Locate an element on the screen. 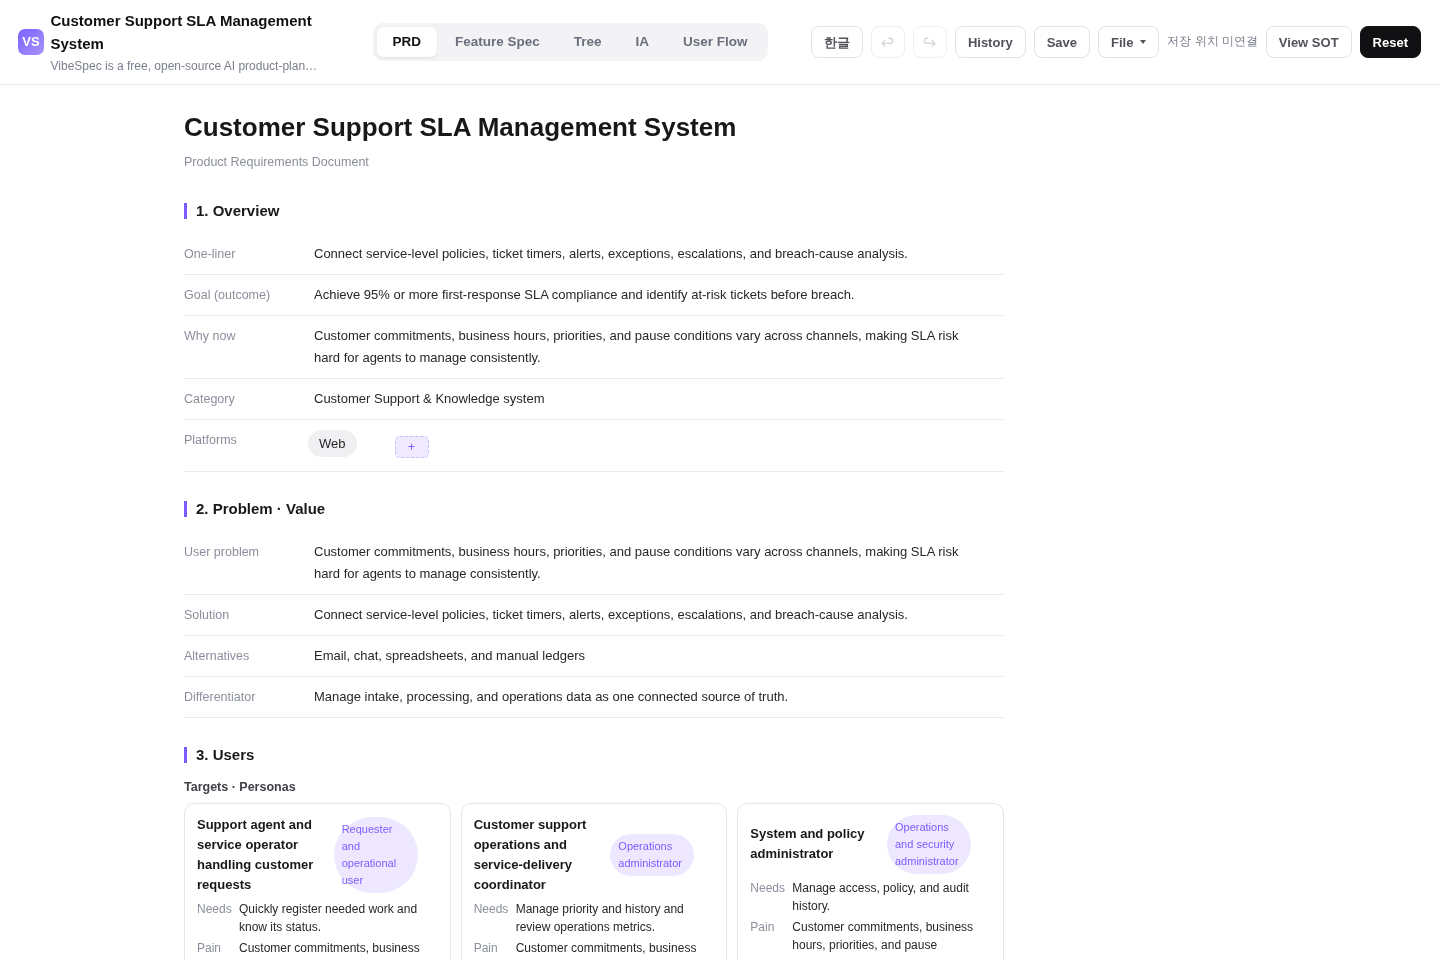  detail-text: Manage priority and history and review operations metrics. is located at coordinates (600, 918).